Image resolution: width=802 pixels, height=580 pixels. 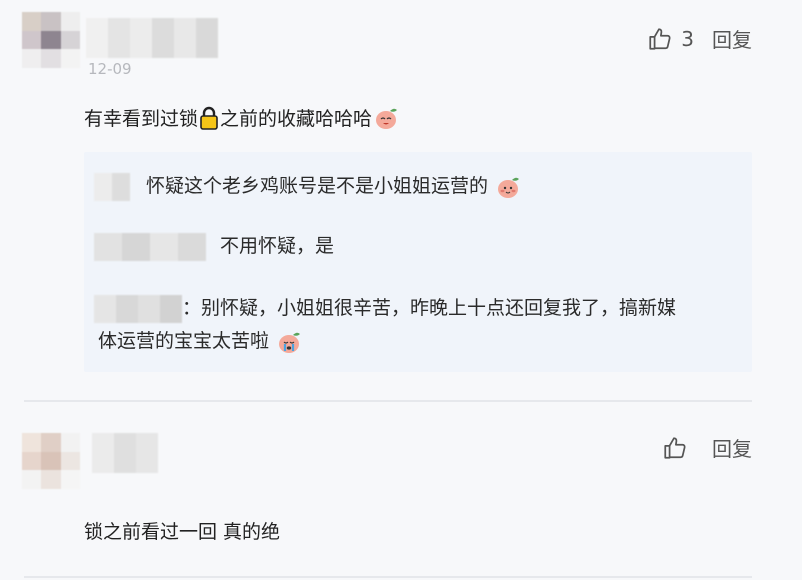 I want to click on like-count: 3, so click(x=687, y=38).